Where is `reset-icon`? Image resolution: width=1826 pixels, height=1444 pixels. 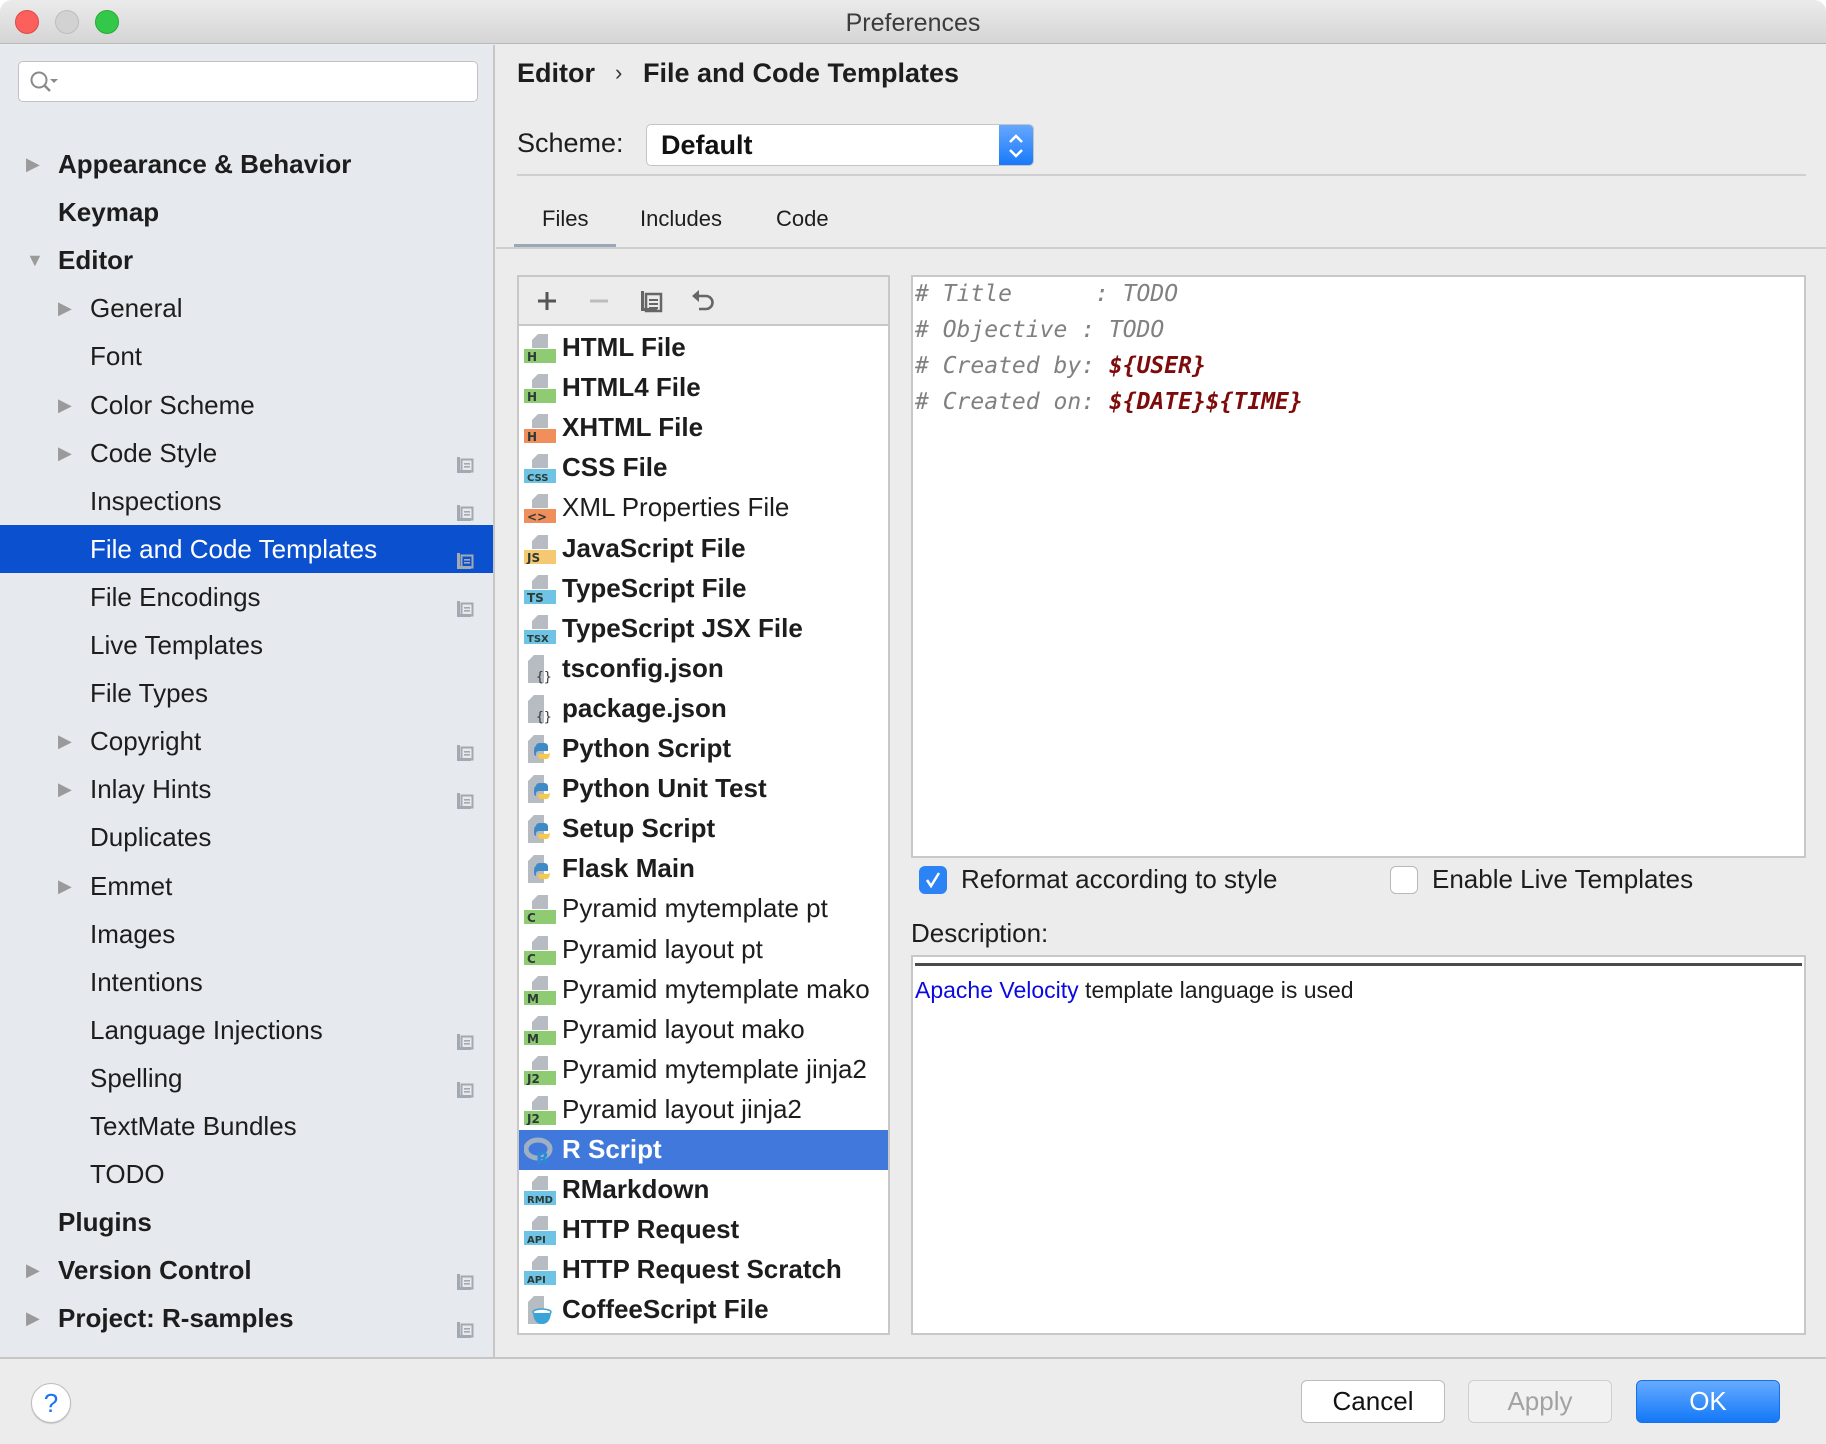
reset-icon is located at coordinates (703, 301).